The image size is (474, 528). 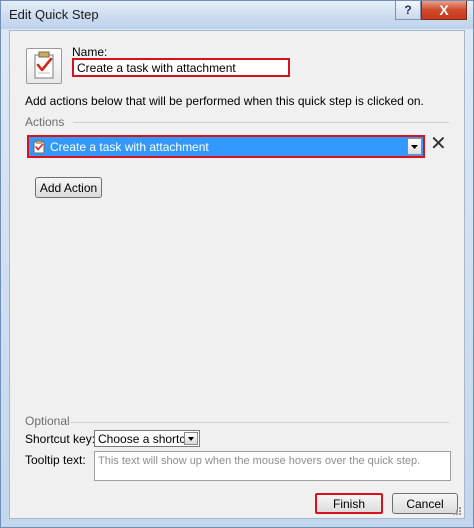 I want to click on shortcut-dropdown-arrow-button, so click(x=191, y=438).